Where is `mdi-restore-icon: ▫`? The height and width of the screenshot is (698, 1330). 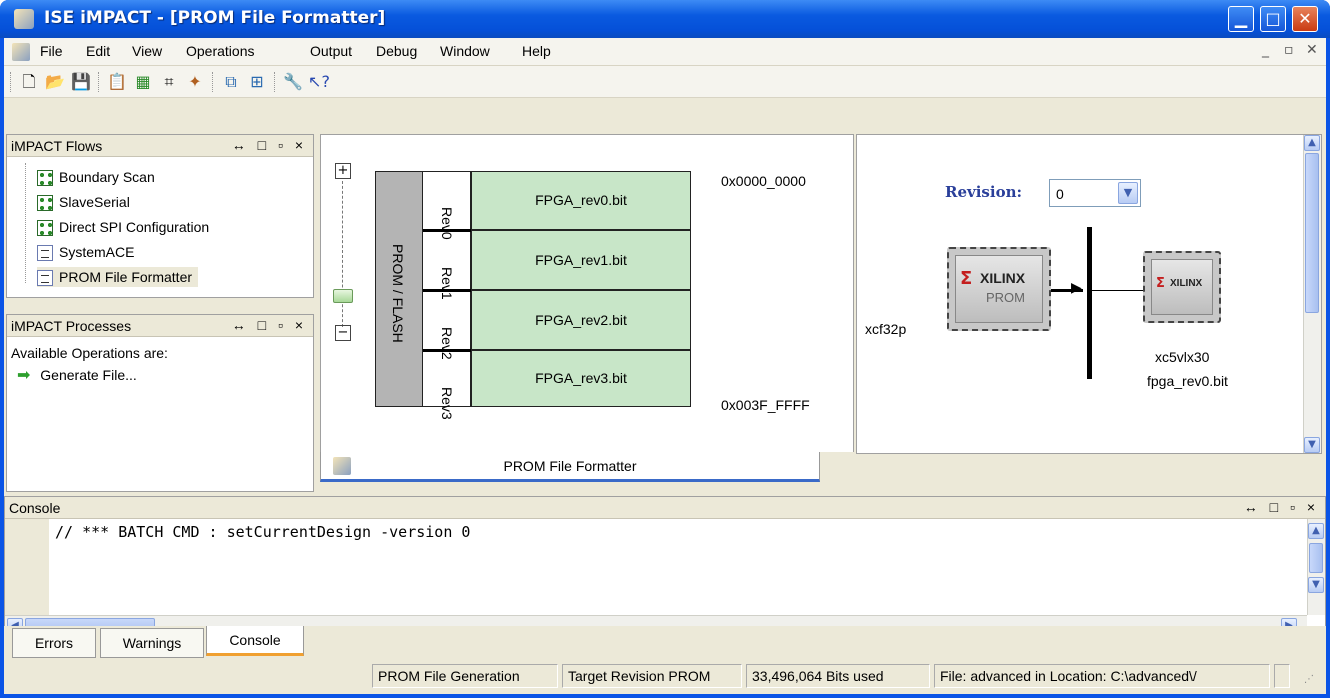 mdi-restore-icon: ▫ is located at coordinates (1289, 50).